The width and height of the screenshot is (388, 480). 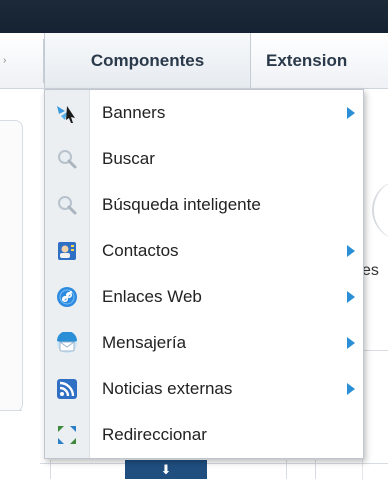 What do you see at coordinates (5, 60) in the screenshot?
I see `menubar-left-stub: ›` at bounding box center [5, 60].